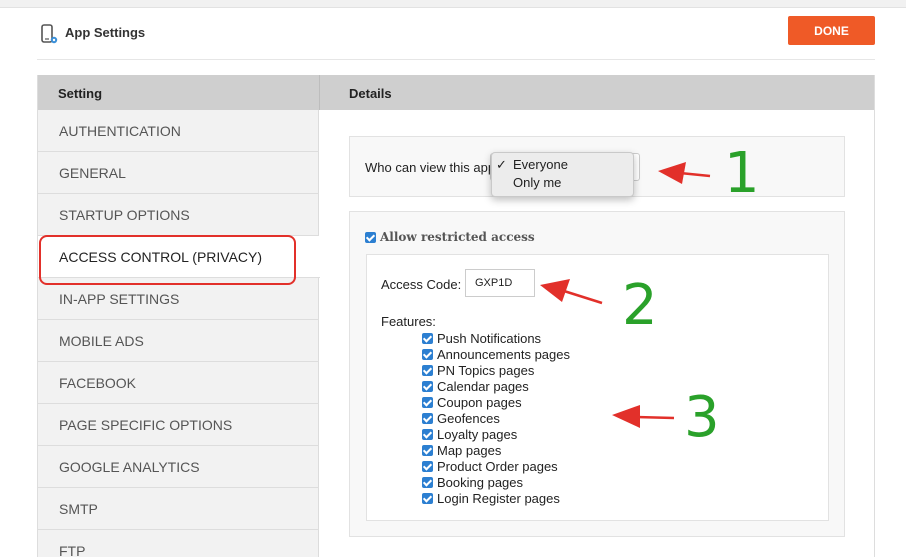 This screenshot has width=906, height=557. I want to click on column-header-setting: Setting, so click(80, 93).